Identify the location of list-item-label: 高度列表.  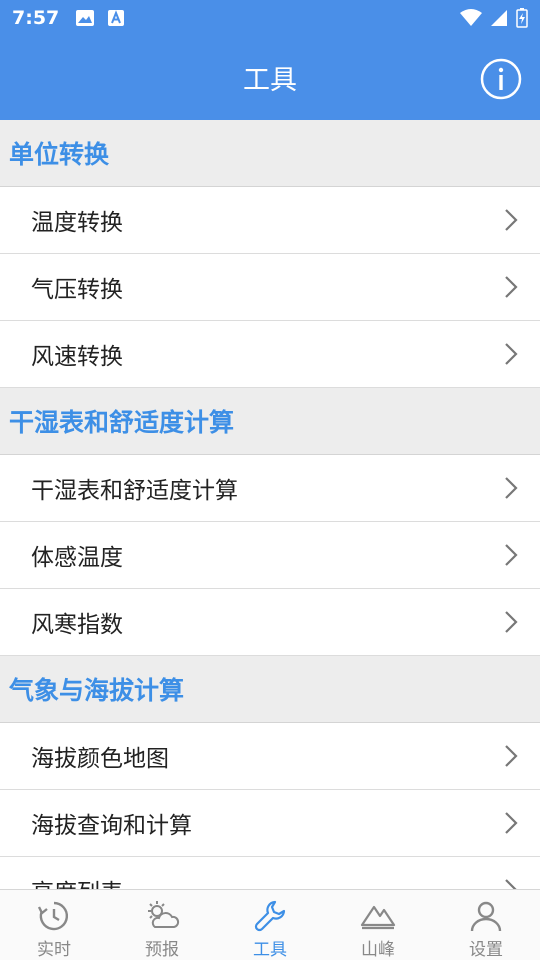
(266, 881).